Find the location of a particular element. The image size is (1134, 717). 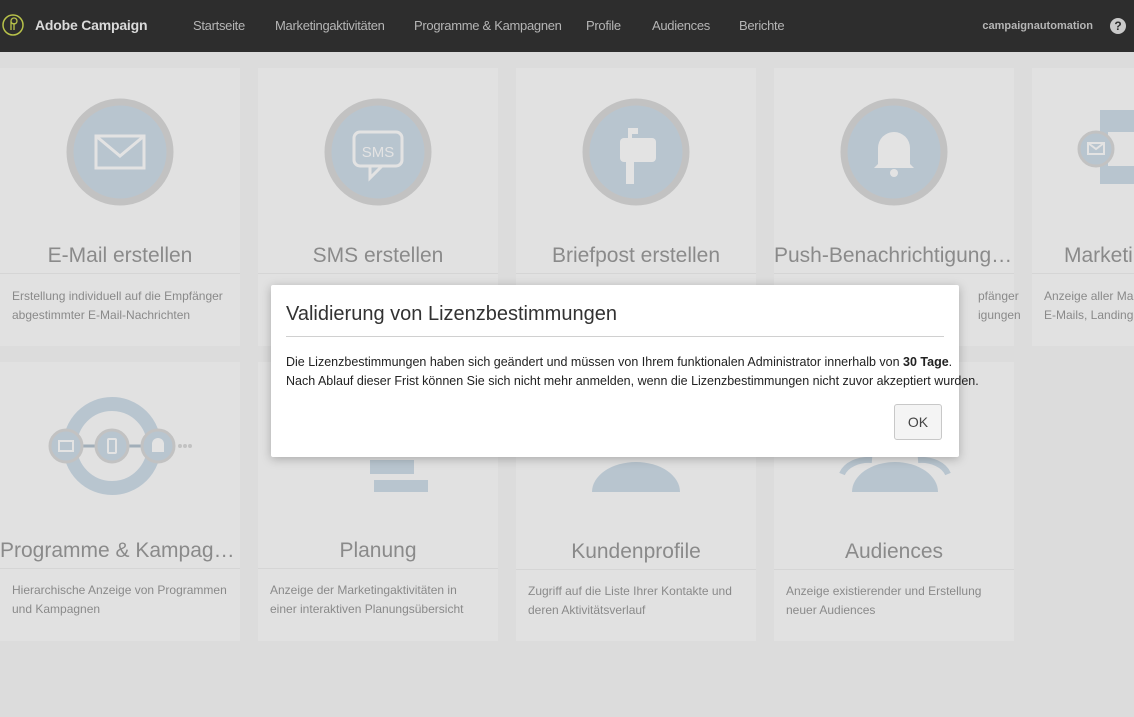

nav-profile: Profile is located at coordinates (603, 25).